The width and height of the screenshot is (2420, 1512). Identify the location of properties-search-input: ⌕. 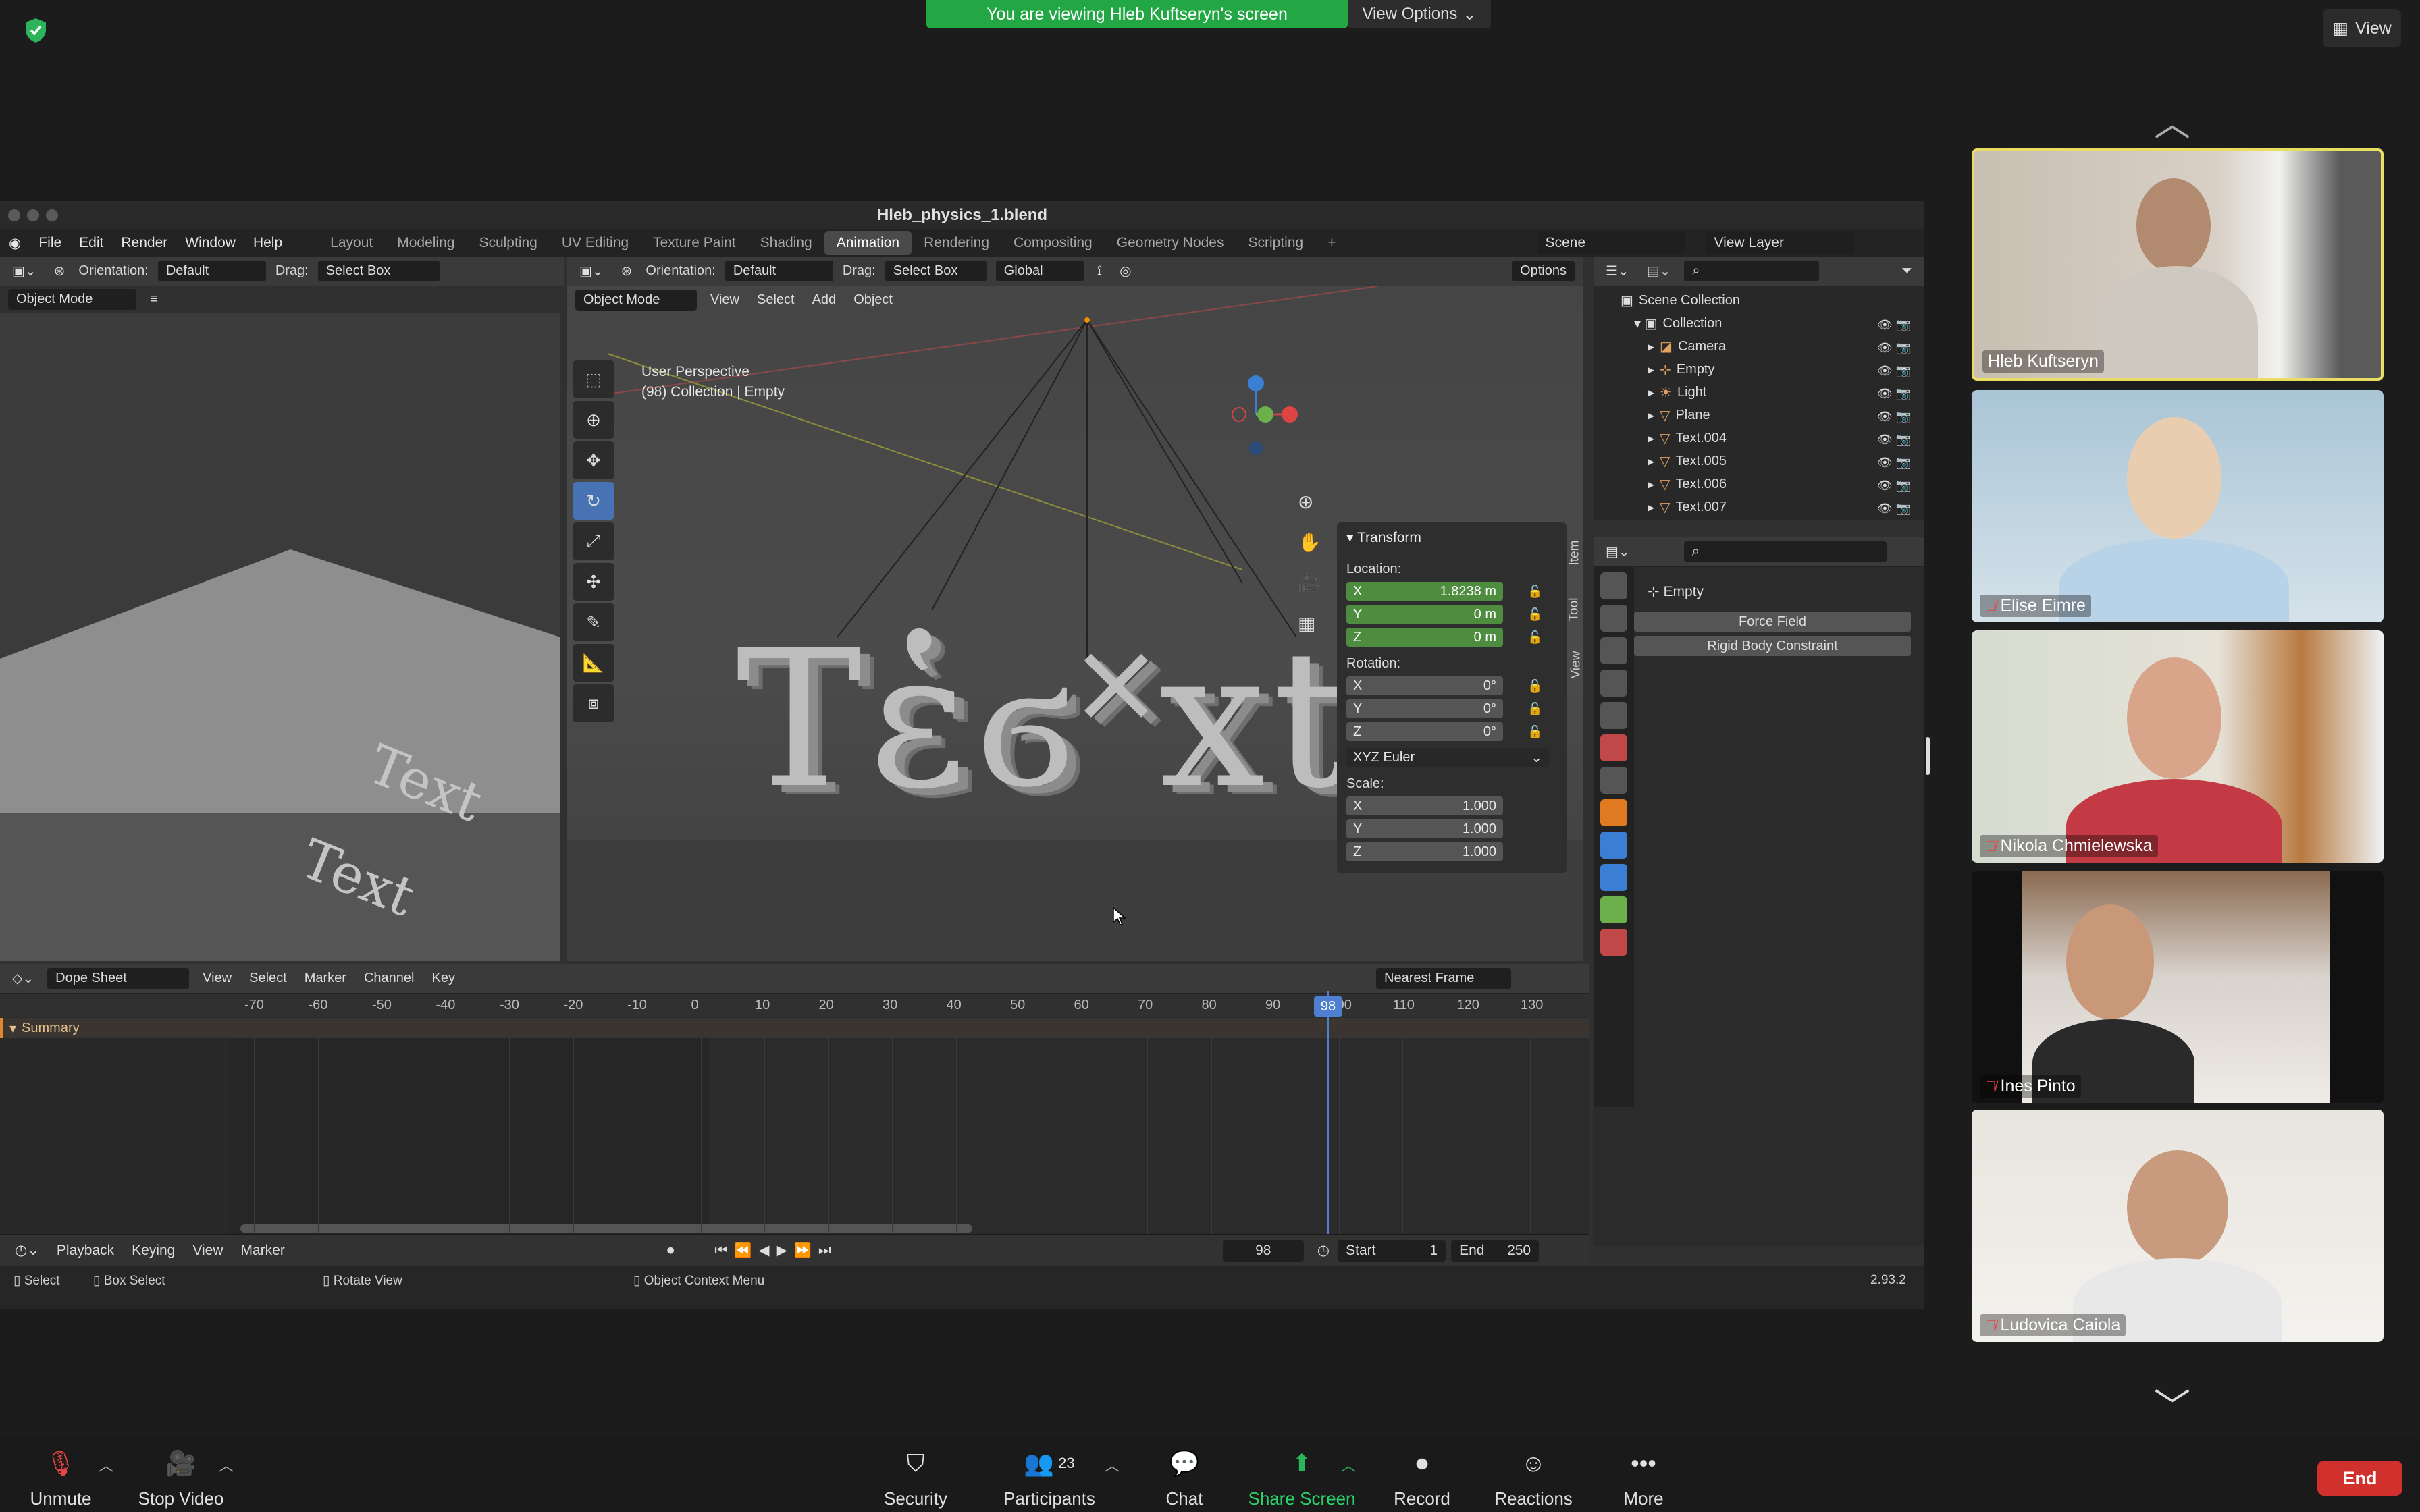
(1785, 551).